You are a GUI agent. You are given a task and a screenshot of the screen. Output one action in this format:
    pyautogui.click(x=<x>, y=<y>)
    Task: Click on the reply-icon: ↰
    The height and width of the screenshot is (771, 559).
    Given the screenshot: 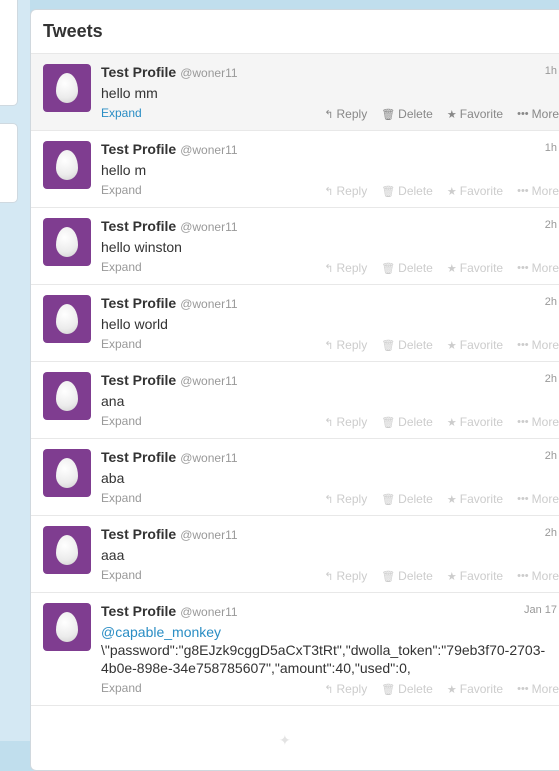 What is the action you would take?
    pyautogui.click(x=329, y=268)
    